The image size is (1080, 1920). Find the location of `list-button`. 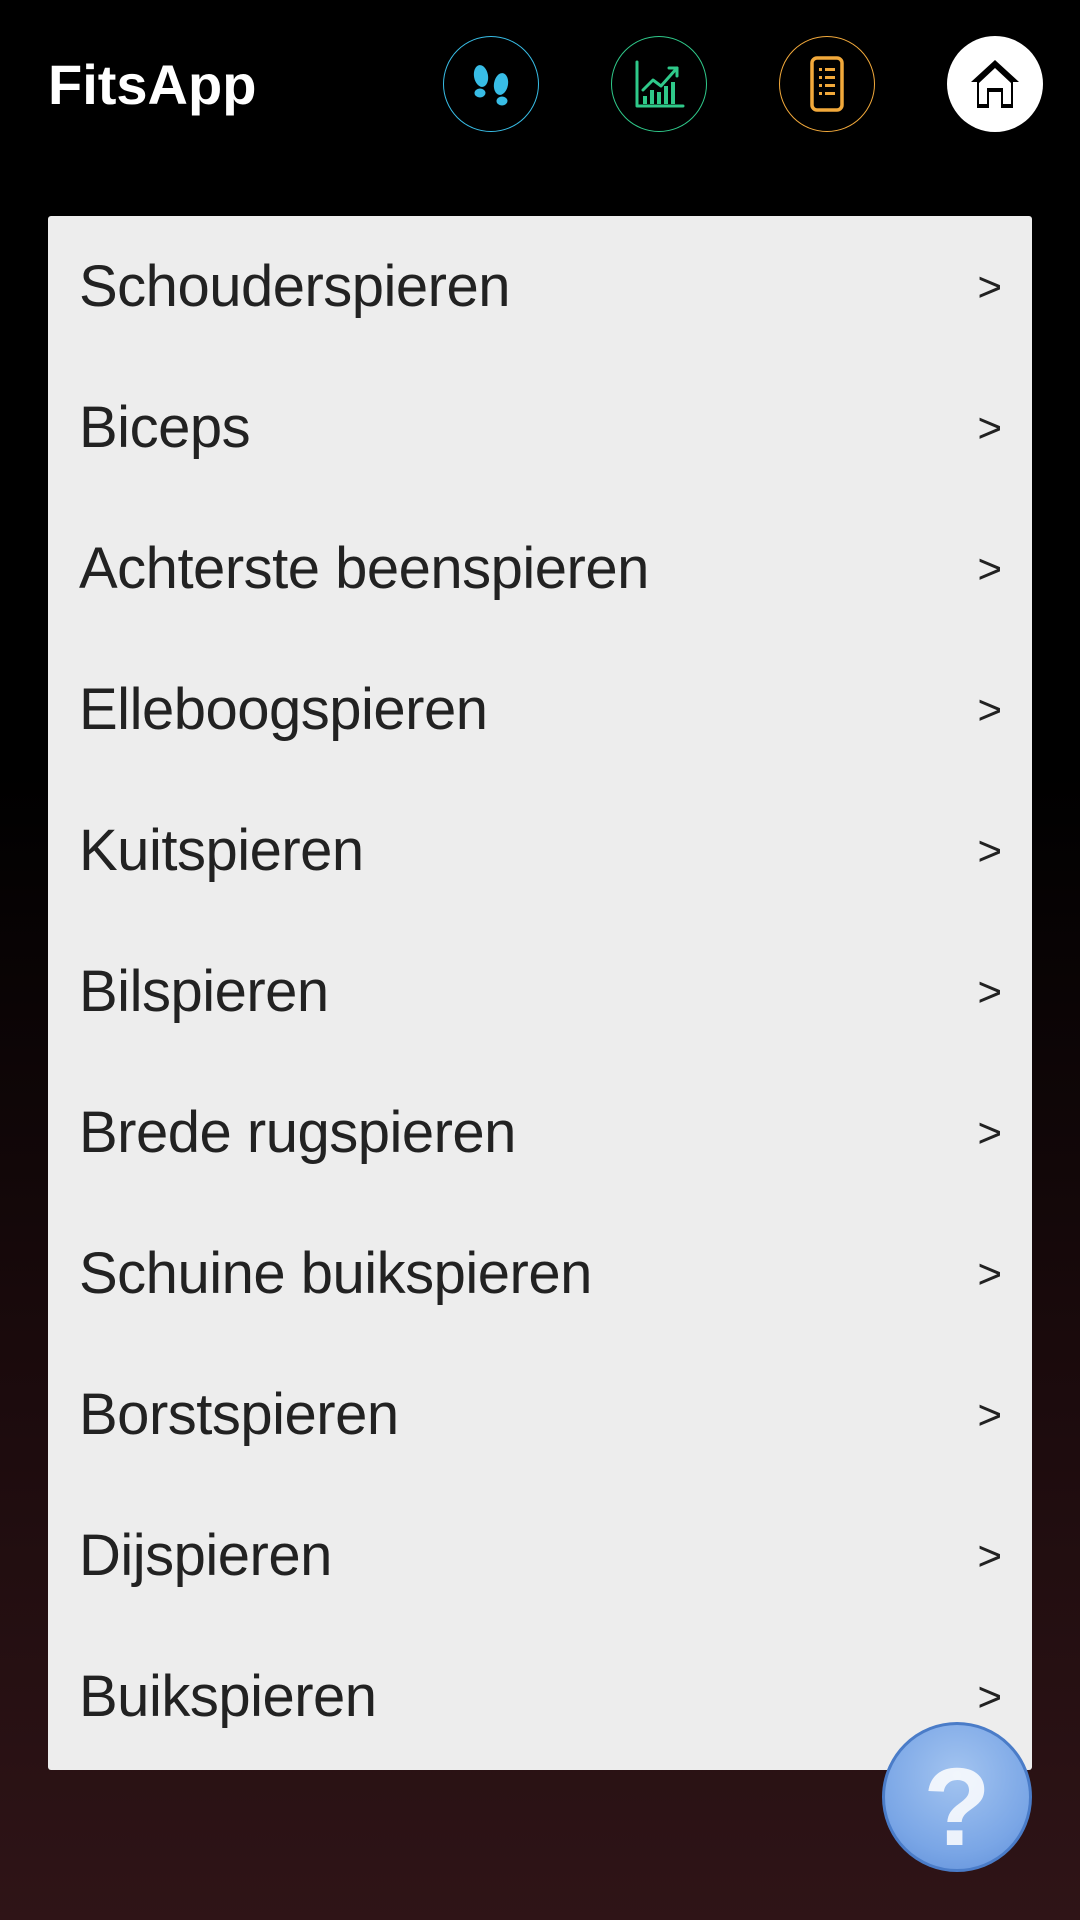

list-button is located at coordinates (827, 84).